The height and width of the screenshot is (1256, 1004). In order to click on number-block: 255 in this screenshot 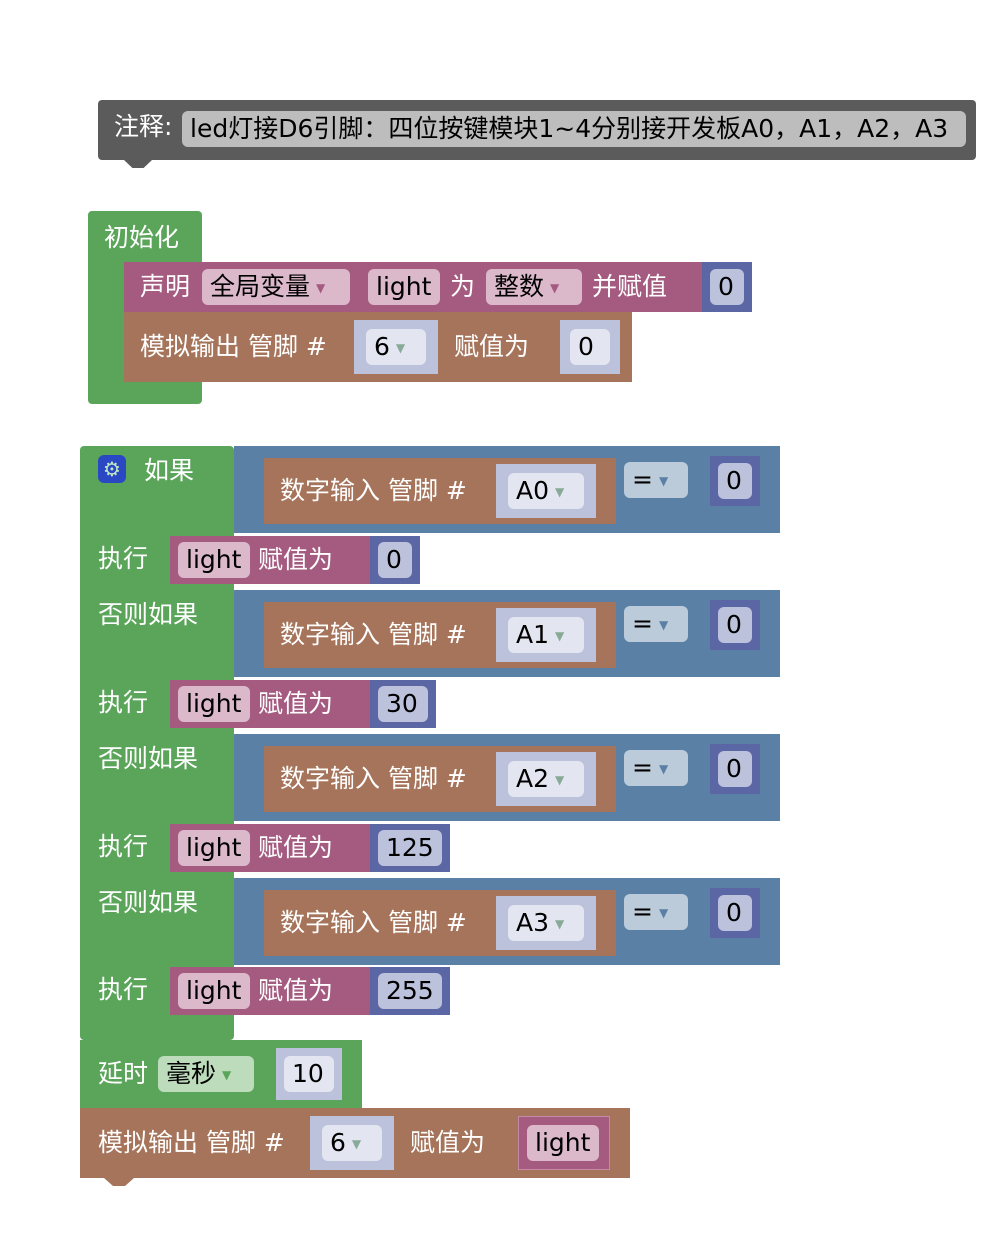, I will do `click(410, 991)`.